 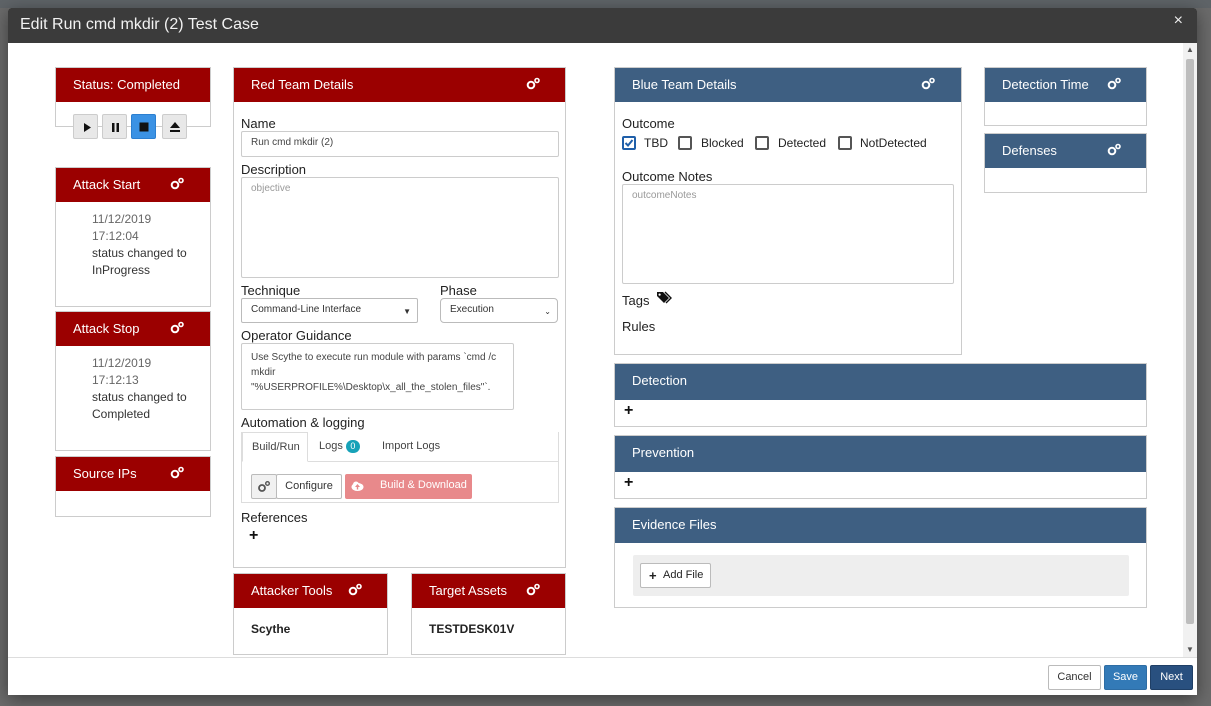 I want to click on scroll-up-arrow-icon: ▲, so click(x=1190, y=50).